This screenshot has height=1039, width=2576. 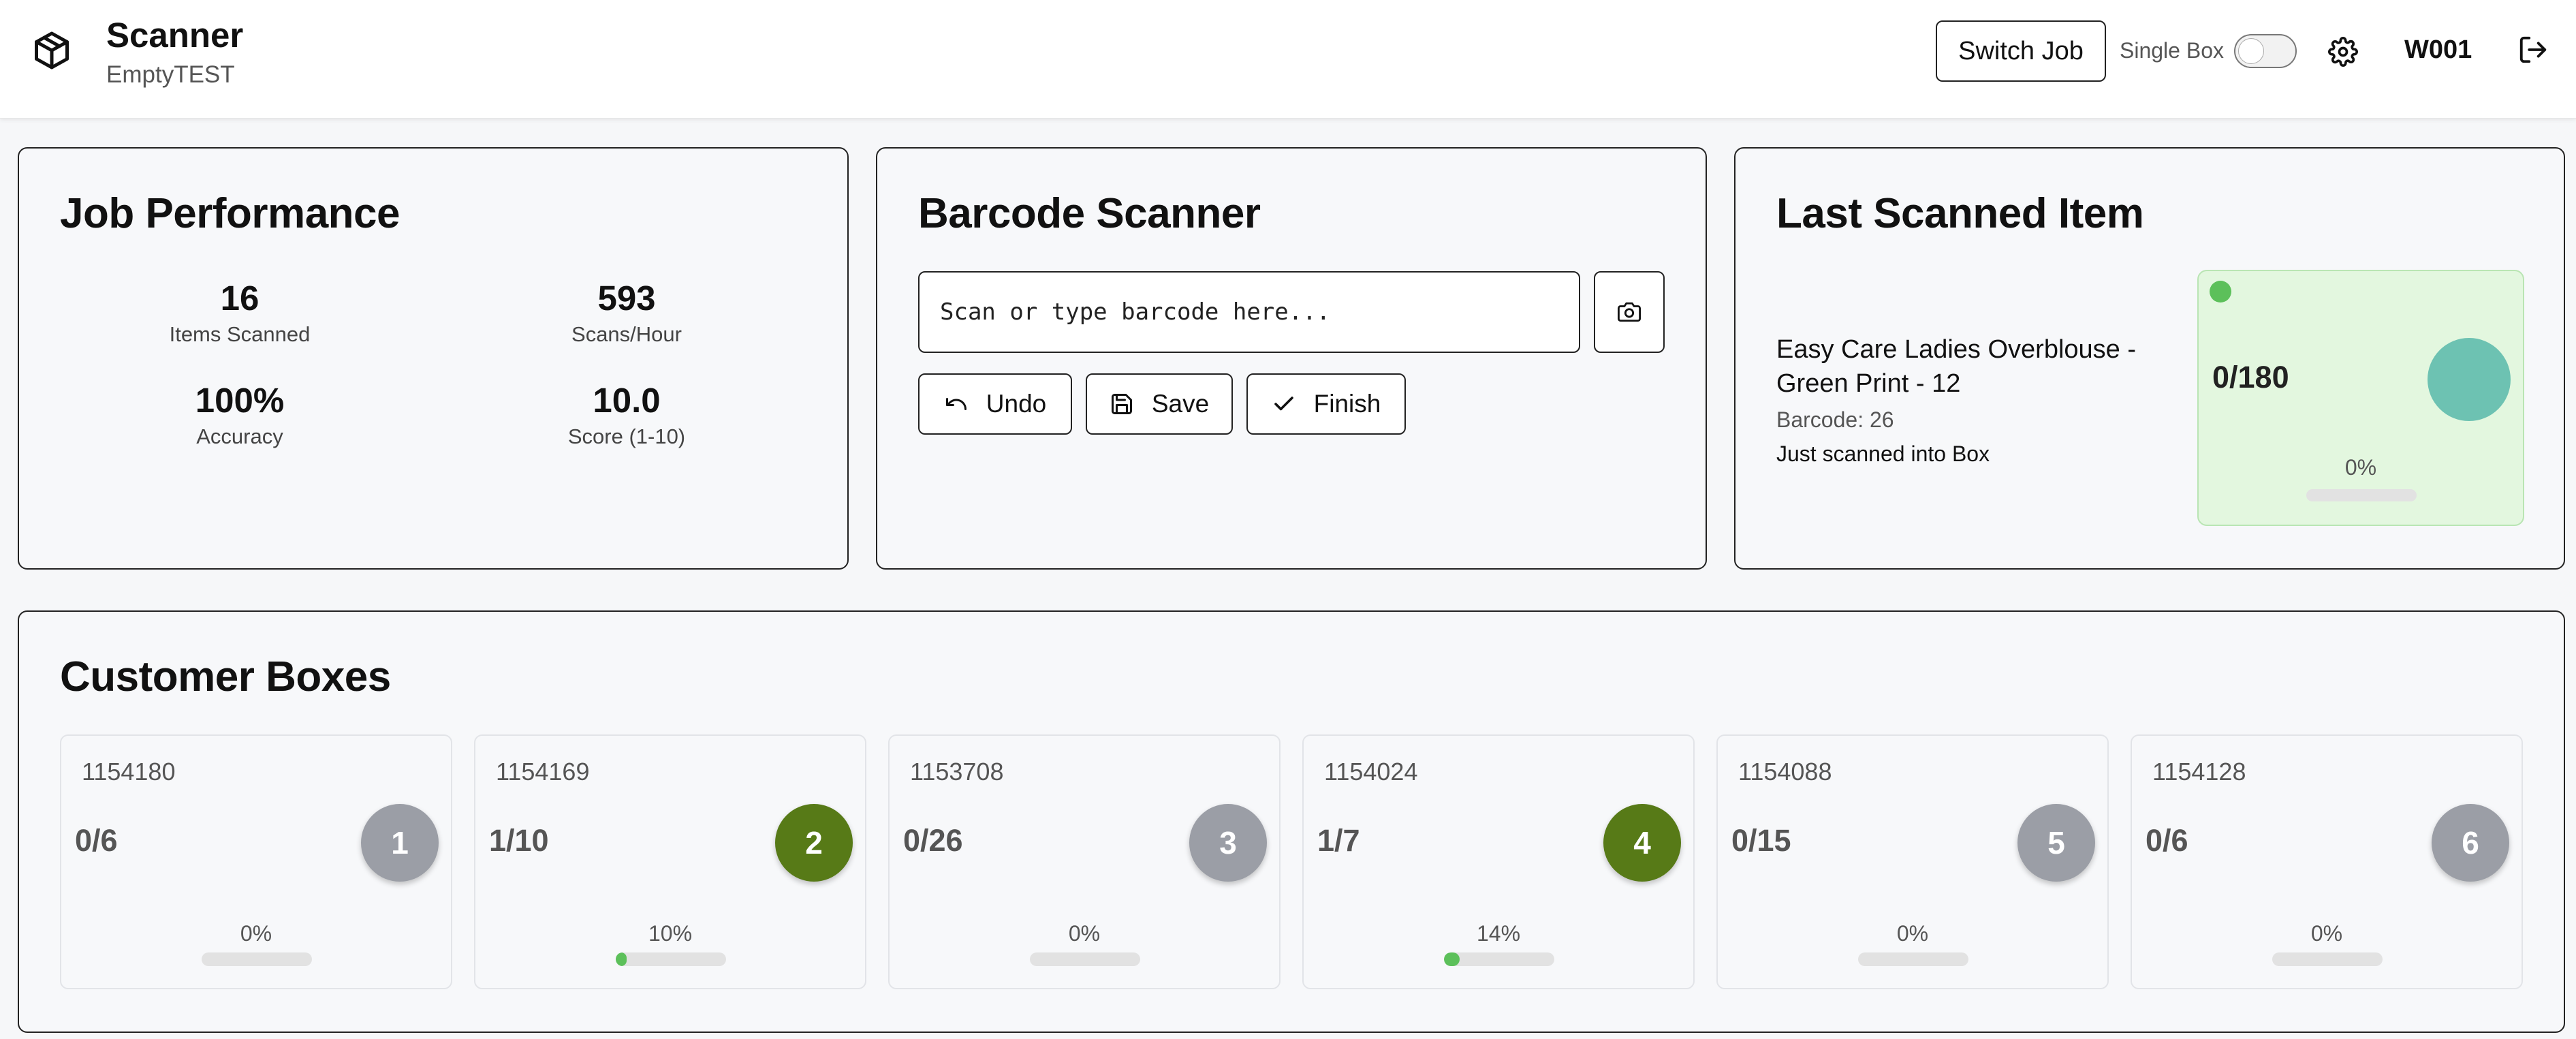 I want to click on switch-job-button: Switch Job, so click(x=2021, y=51).